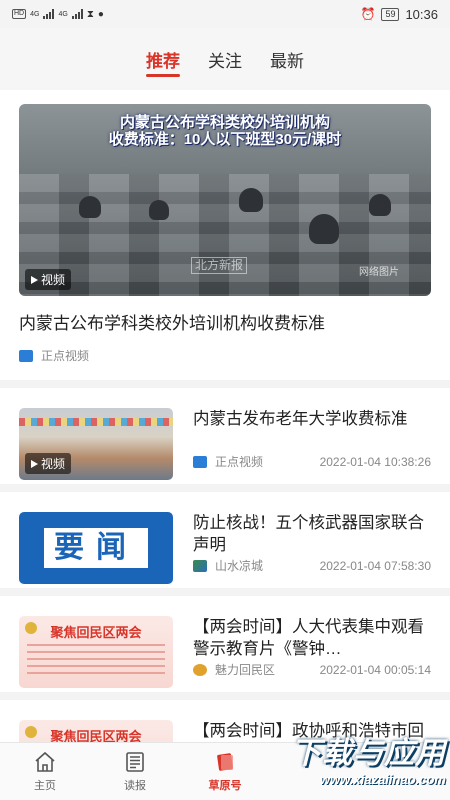 Image resolution: width=450 pixels, height=800 pixels. Describe the element at coordinates (287, 59) in the screenshot. I see `tab-latest: 最新` at that location.